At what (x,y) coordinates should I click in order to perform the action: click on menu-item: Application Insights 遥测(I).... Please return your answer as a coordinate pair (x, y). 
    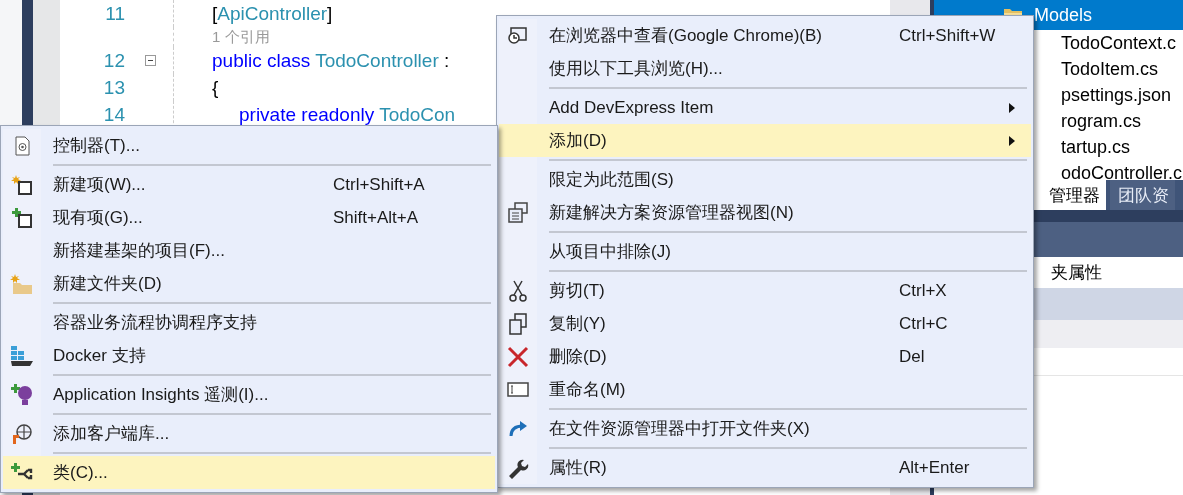
    Looking at the image, I should click on (249, 394).